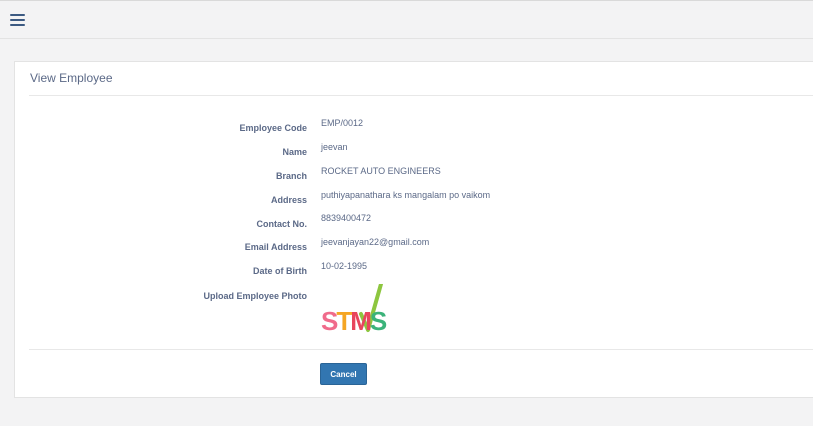 The image size is (813, 426). Describe the element at coordinates (381, 171) in the screenshot. I see `field-value: ROCKET AUTO ENGINEERS` at that location.